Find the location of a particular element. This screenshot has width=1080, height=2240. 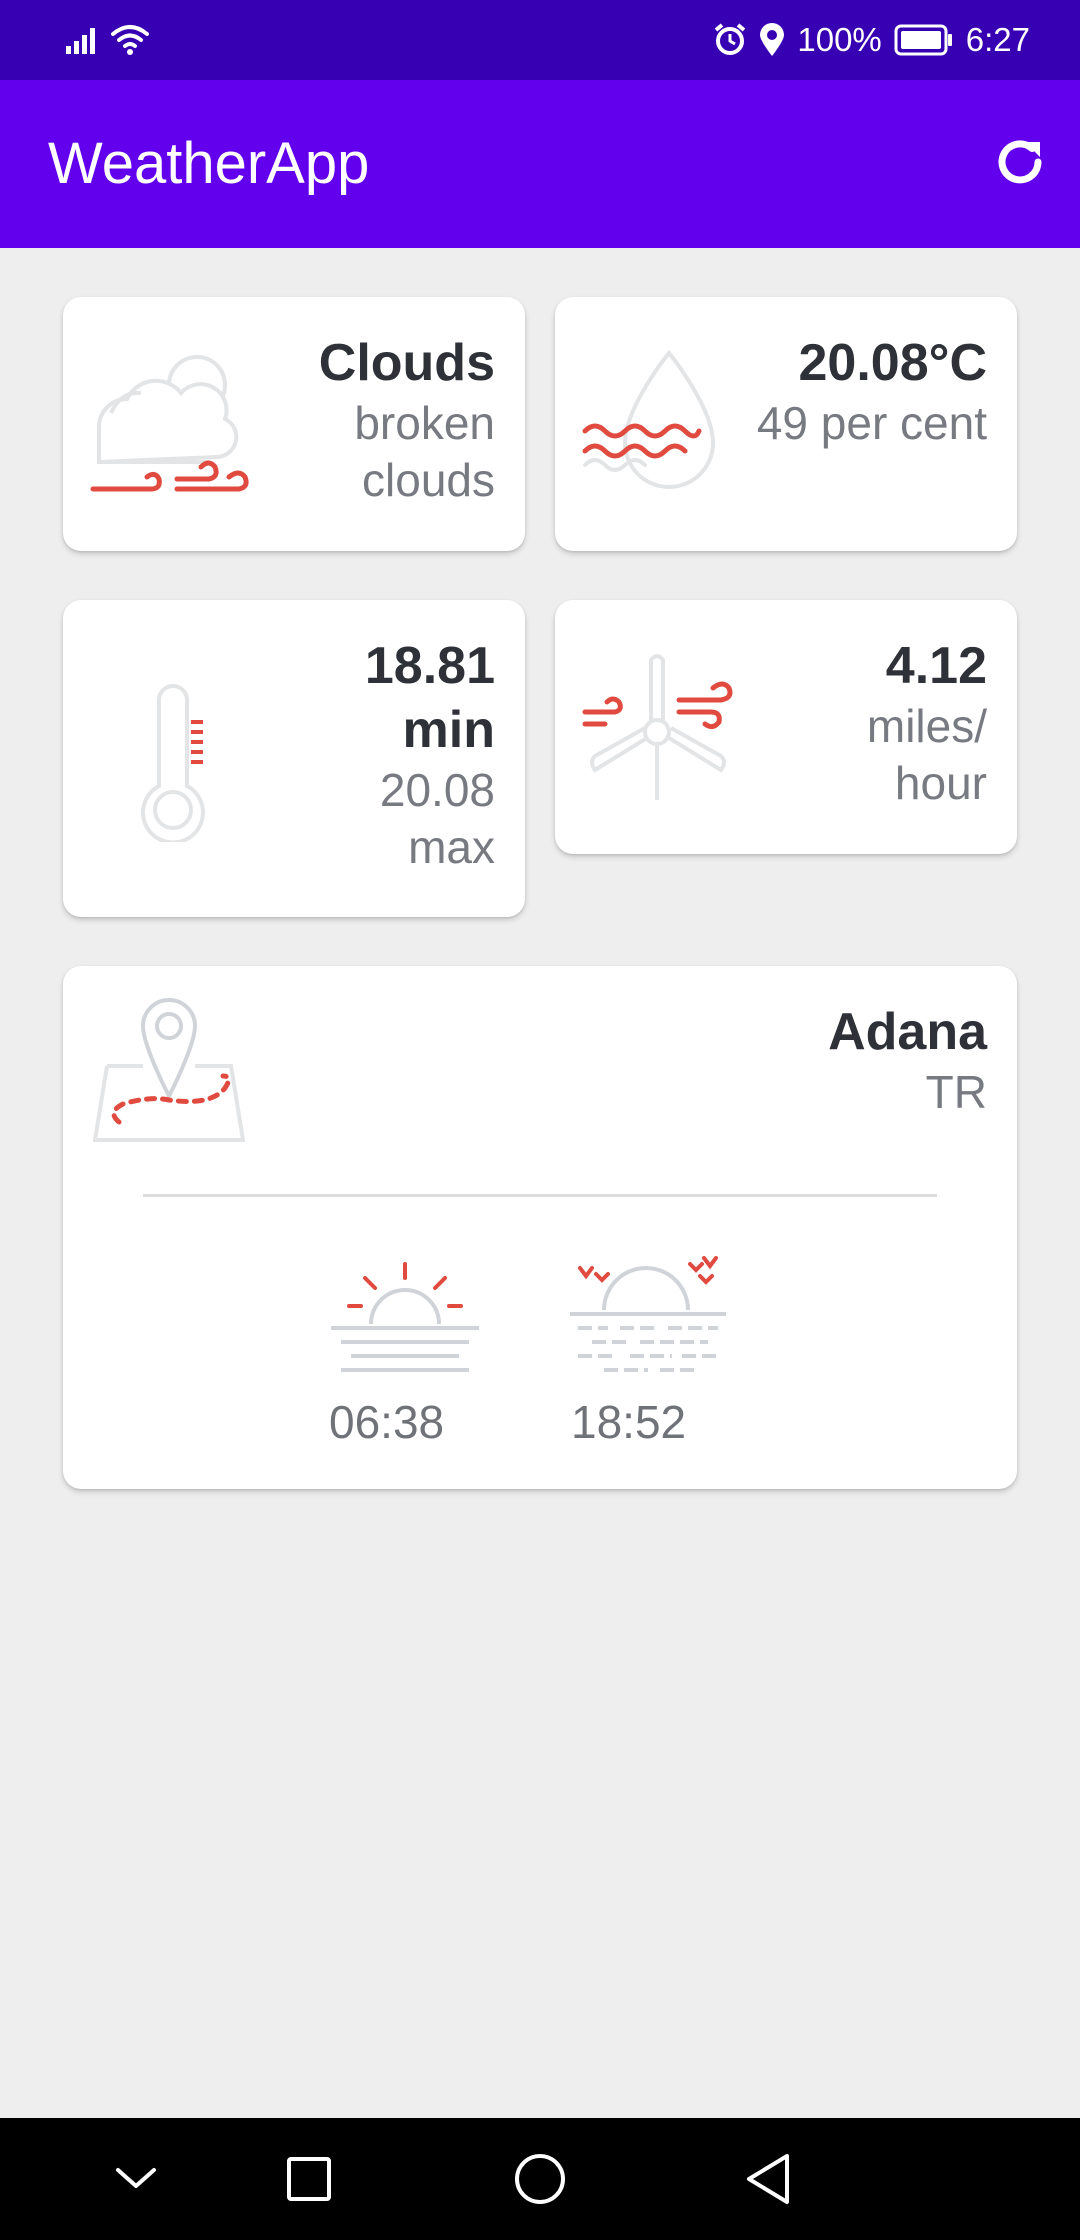

humidity-card: 20.08°C 49 per cent is located at coordinates (786, 424).